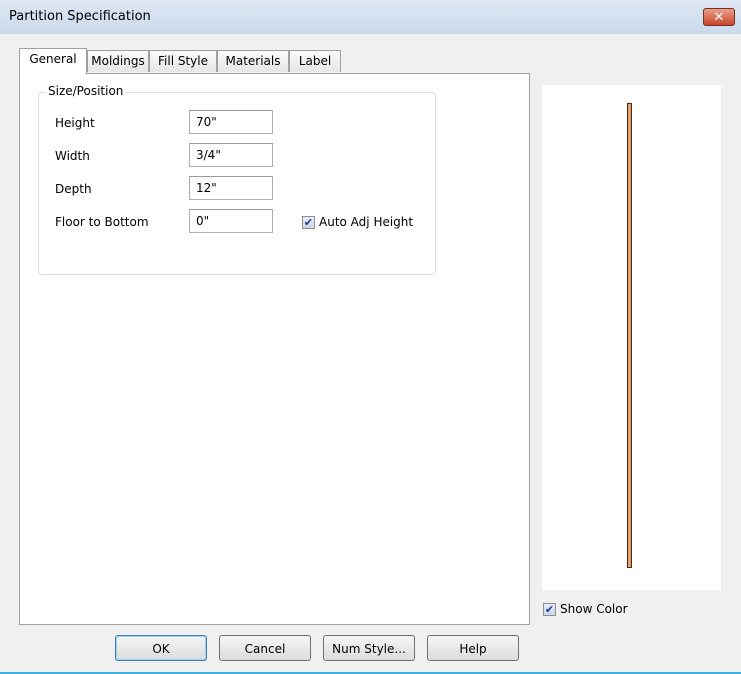 This screenshot has width=741, height=674. What do you see at coordinates (231, 221) in the screenshot?
I see `floor-to-bottom-field` at bounding box center [231, 221].